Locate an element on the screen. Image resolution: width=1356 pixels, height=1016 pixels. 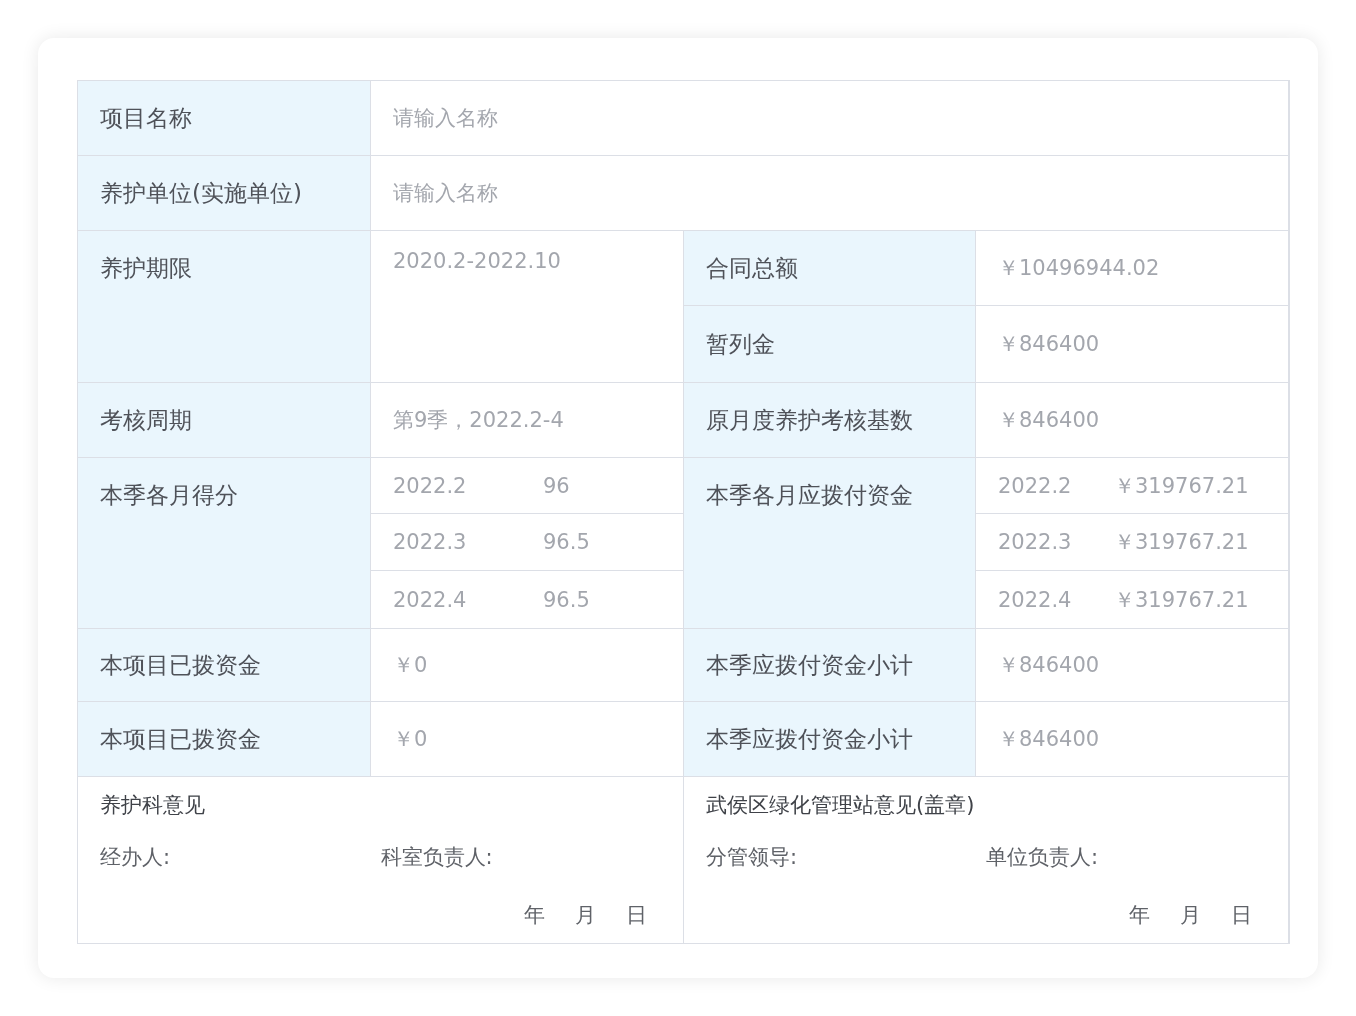
field-value: ￥10496944.02 is located at coordinates (1132, 268).